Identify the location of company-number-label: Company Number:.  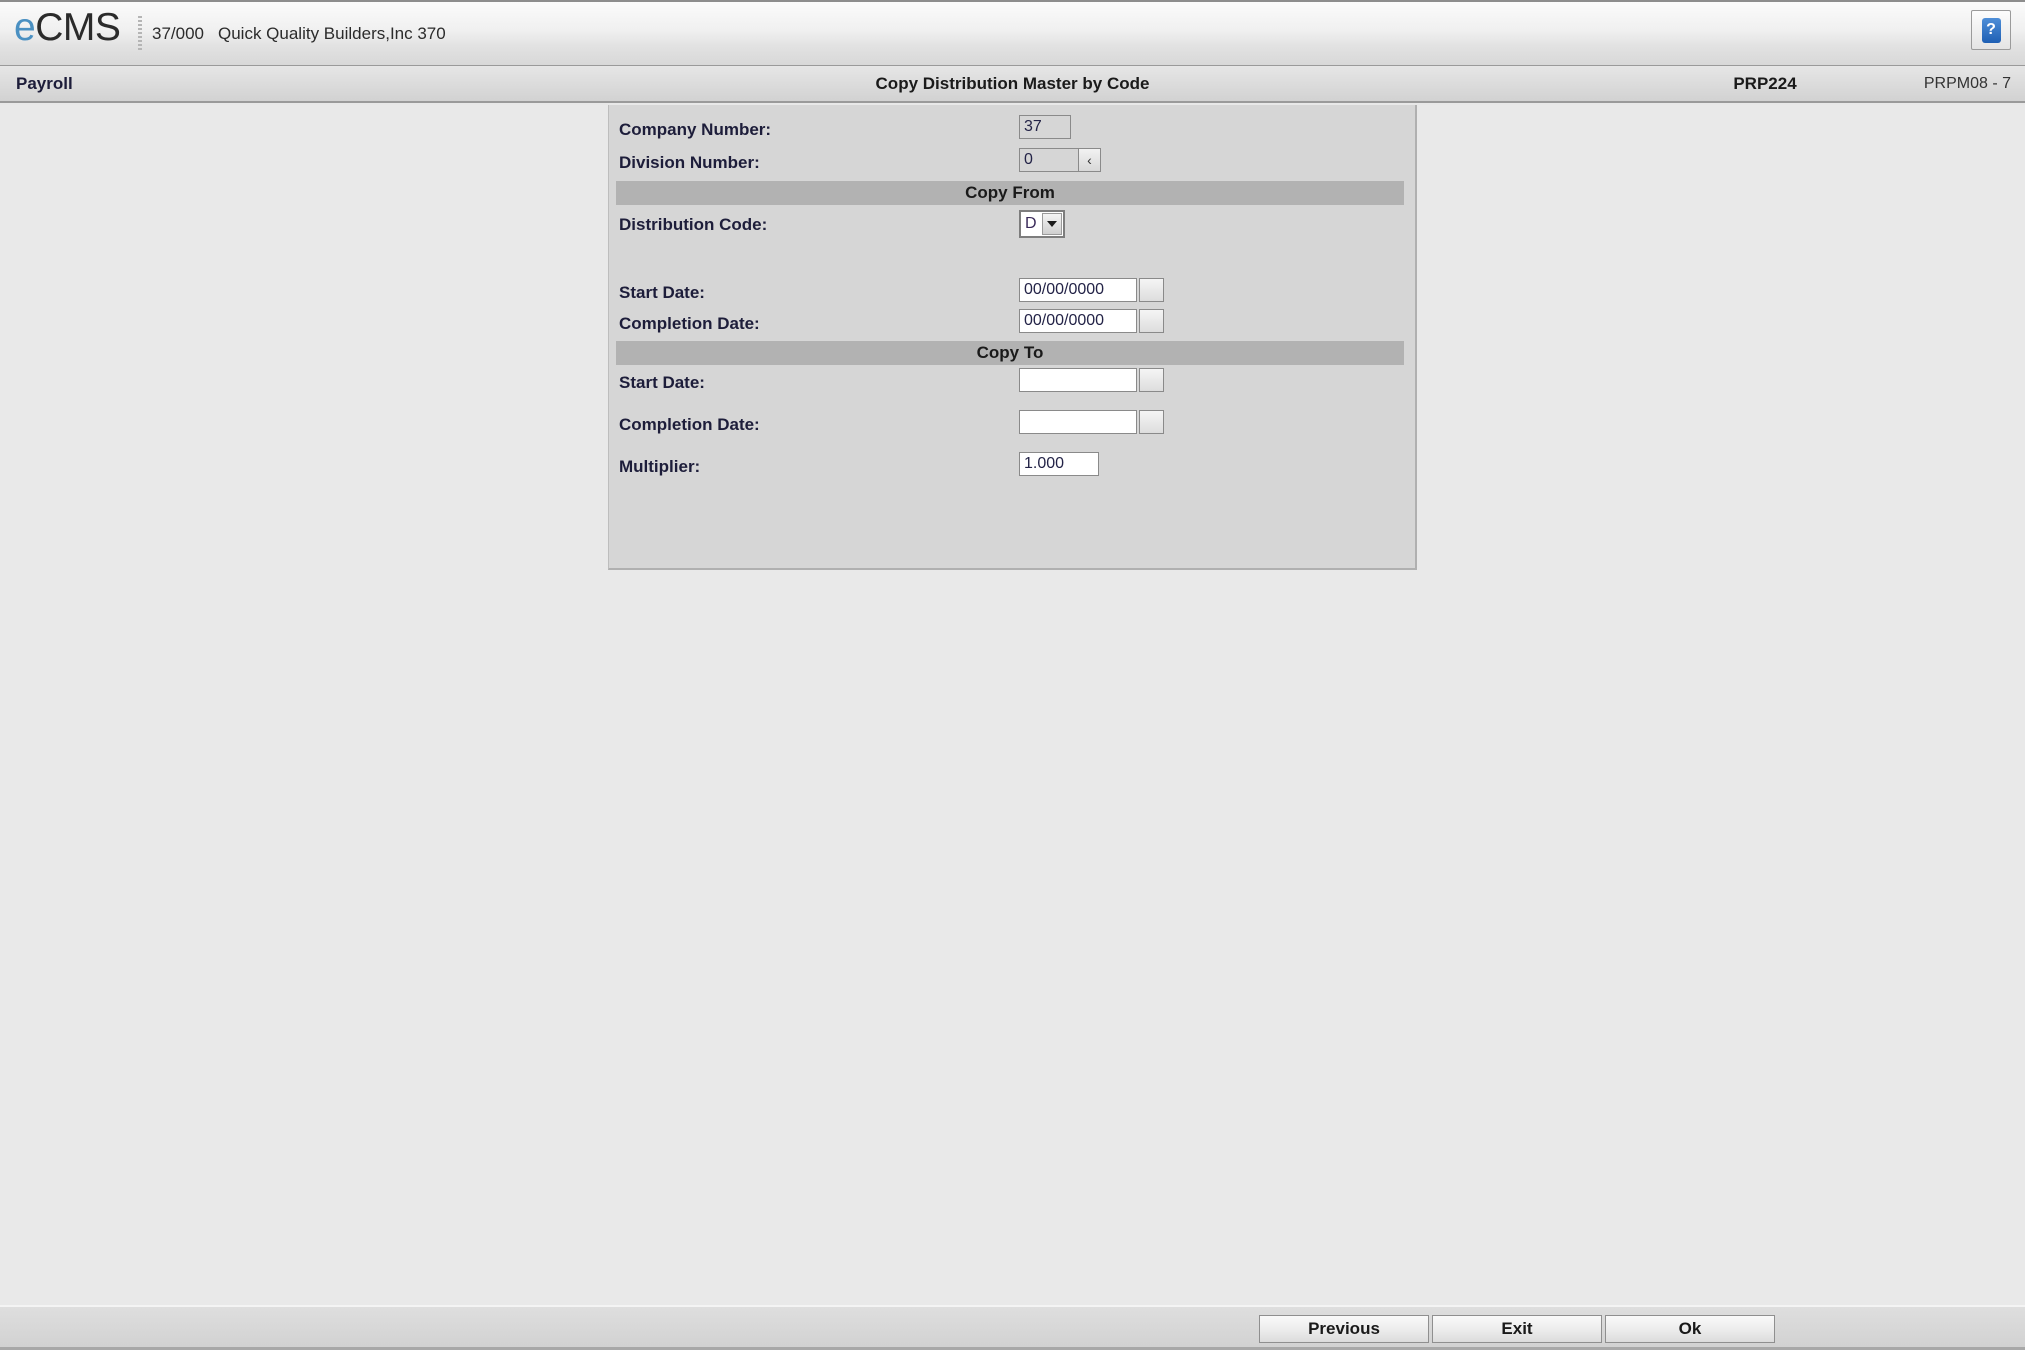
(695, 129).